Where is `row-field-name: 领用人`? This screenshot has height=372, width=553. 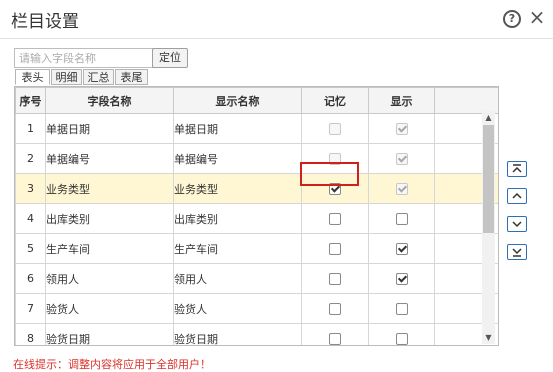 row-field-name: 领用人 is located at coordinates (109, 278).